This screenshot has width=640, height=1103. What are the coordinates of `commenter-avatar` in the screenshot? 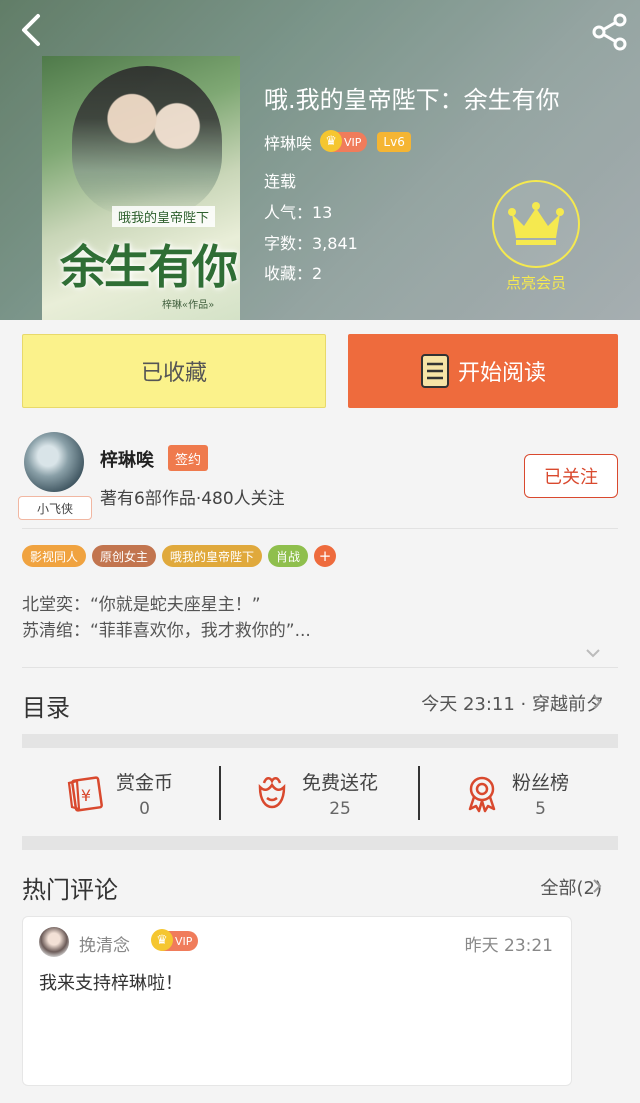 It's located at (54, 942).